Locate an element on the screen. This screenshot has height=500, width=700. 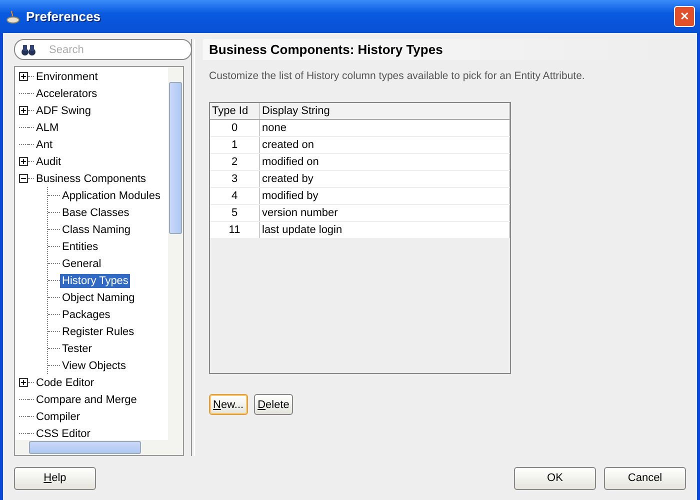
close-button: ✕ is located at coordinates (684, 16).